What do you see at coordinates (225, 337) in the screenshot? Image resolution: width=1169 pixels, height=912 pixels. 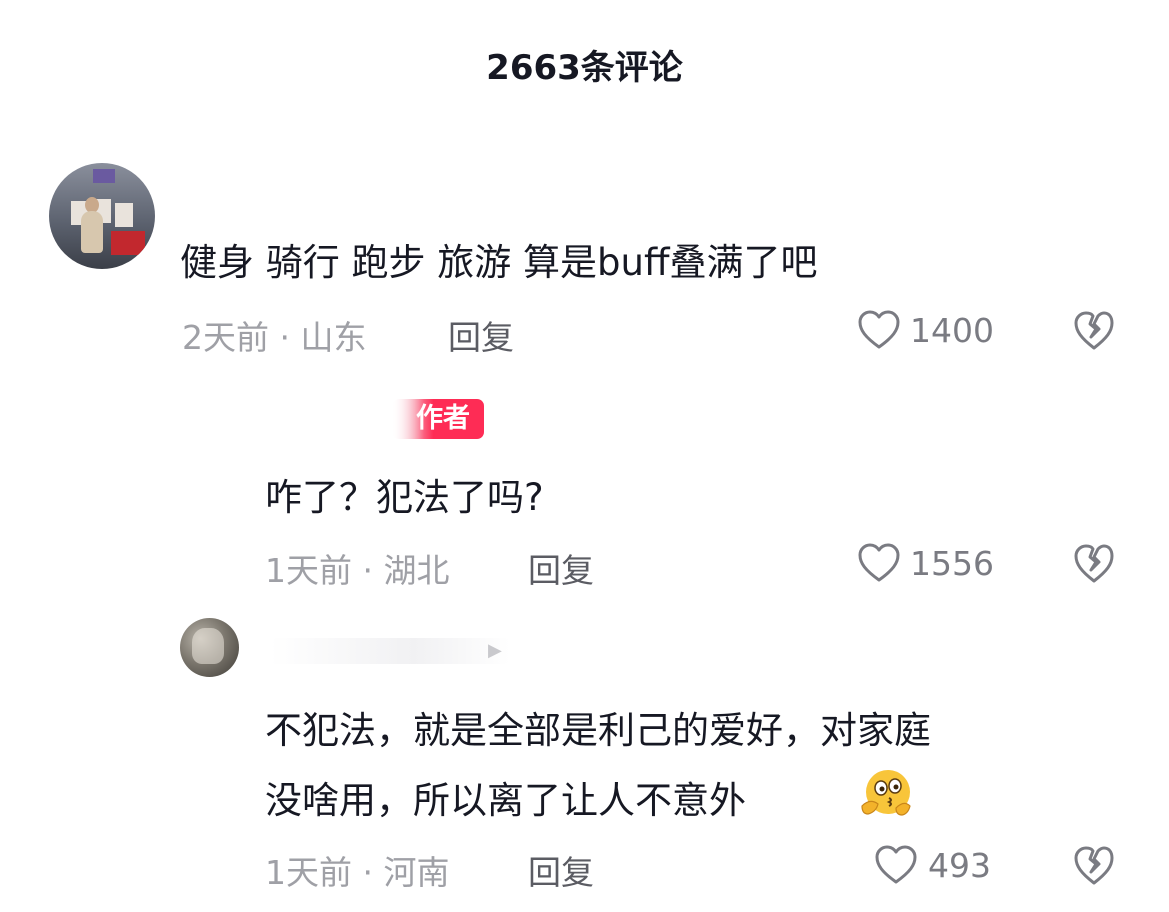 I see `comment-time: 2天前` at bounding box center [225, 337].